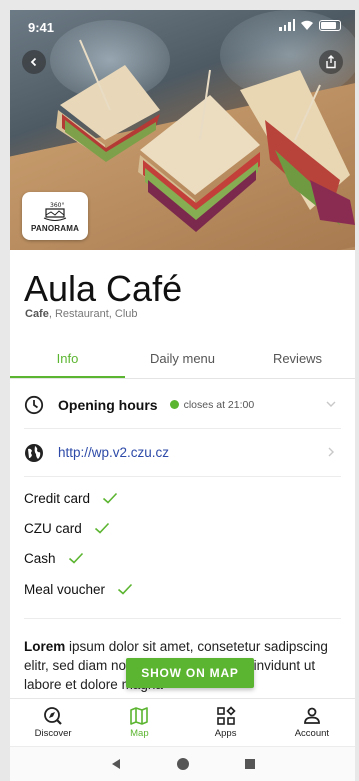 Image resolution: width=359 pixels, height=781 pixels. Describe the element at coordinates (55, 211) in the screenshot. I see `panorama-360-icon: 360°` at that location.